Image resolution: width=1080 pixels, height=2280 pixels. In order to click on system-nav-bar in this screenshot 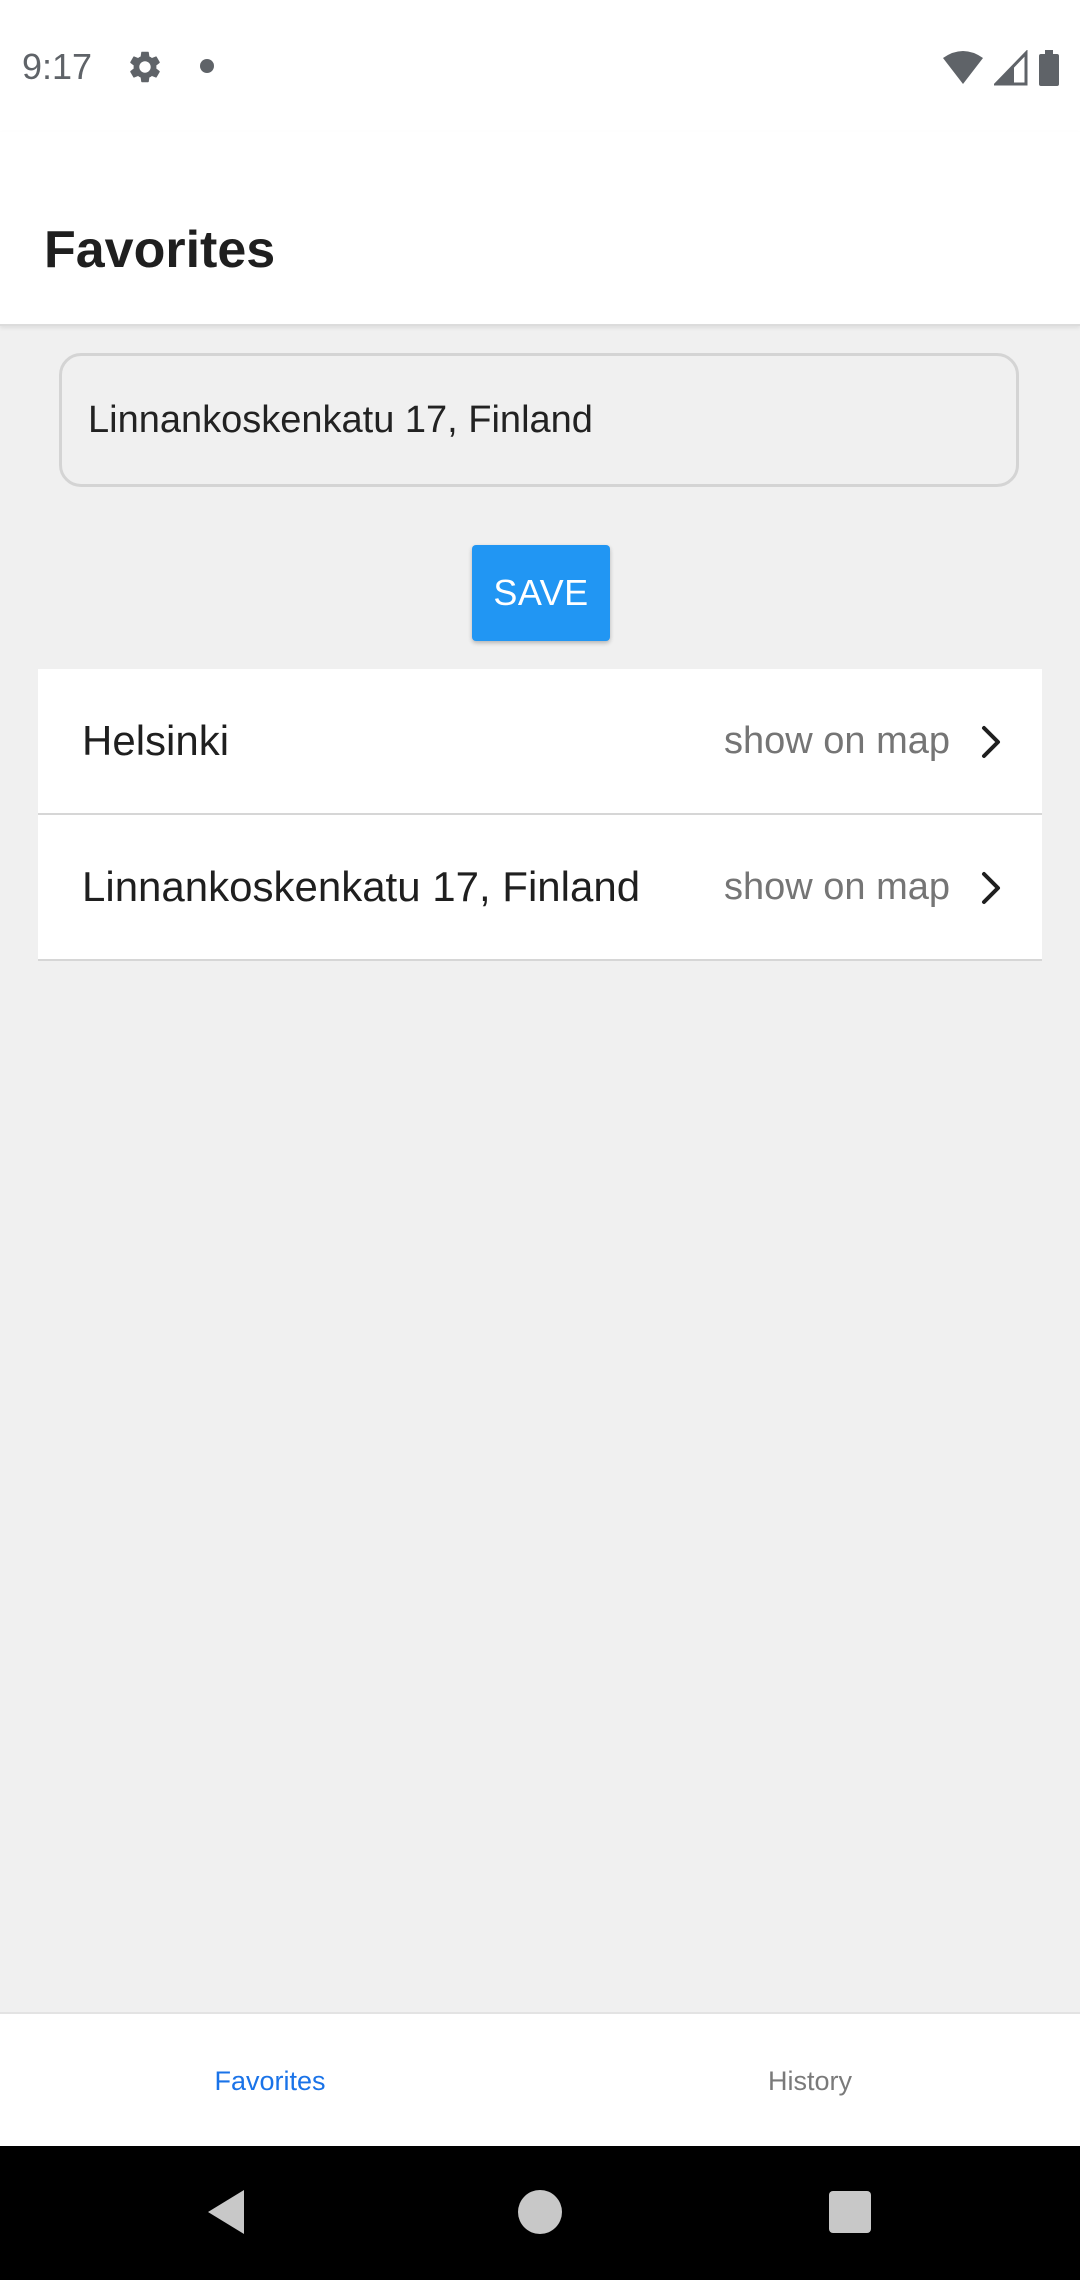, I will do `click(540, 2213)`.